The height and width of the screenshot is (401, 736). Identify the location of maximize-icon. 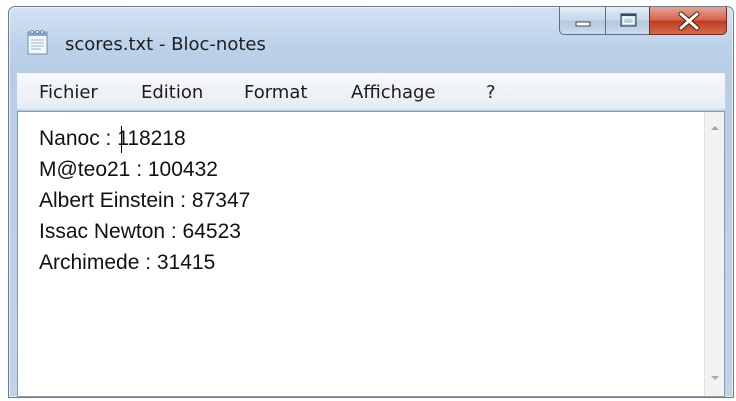
(628, 20).